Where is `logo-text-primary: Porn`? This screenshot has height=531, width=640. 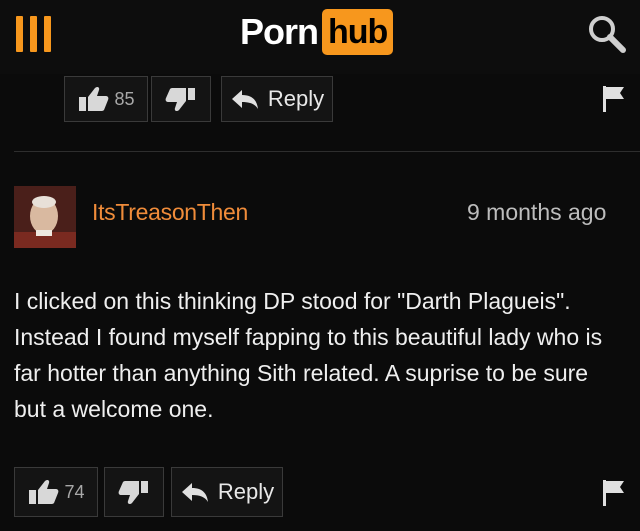 logo-text-primary: Porn is located at coordinates (279, 31).